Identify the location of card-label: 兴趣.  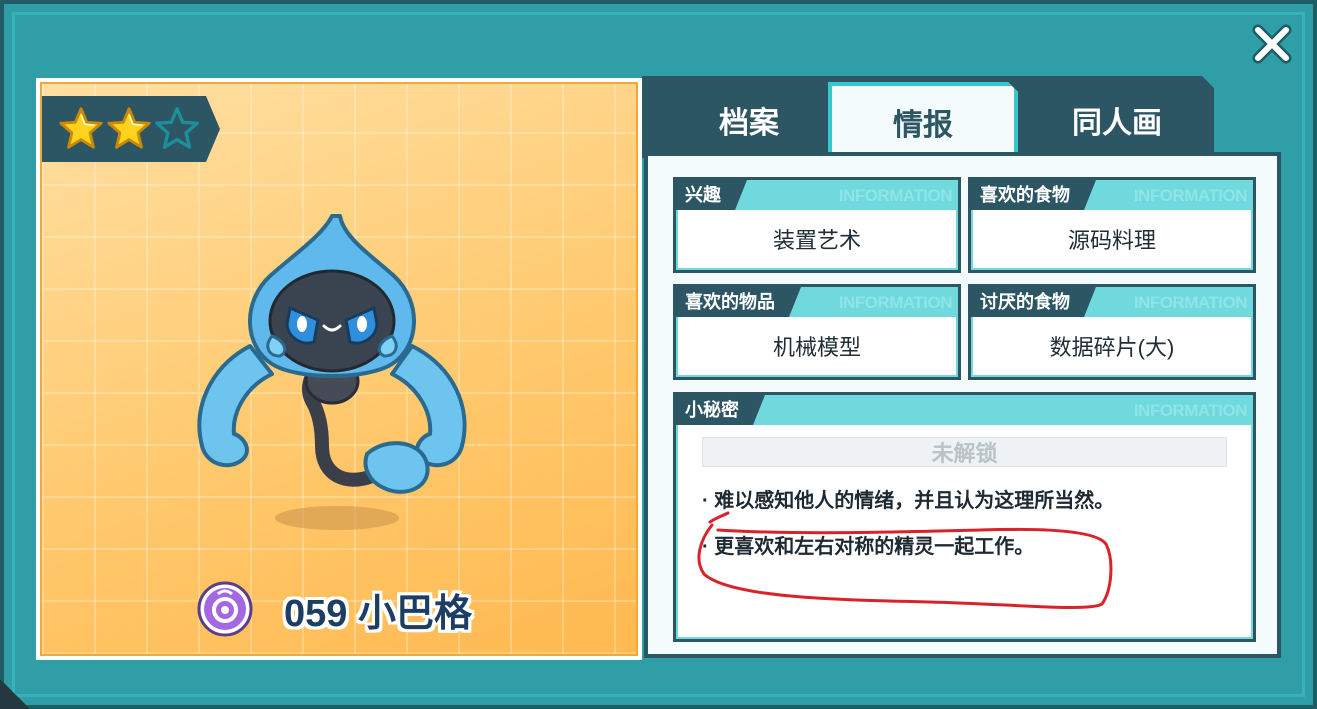
(711, 195).